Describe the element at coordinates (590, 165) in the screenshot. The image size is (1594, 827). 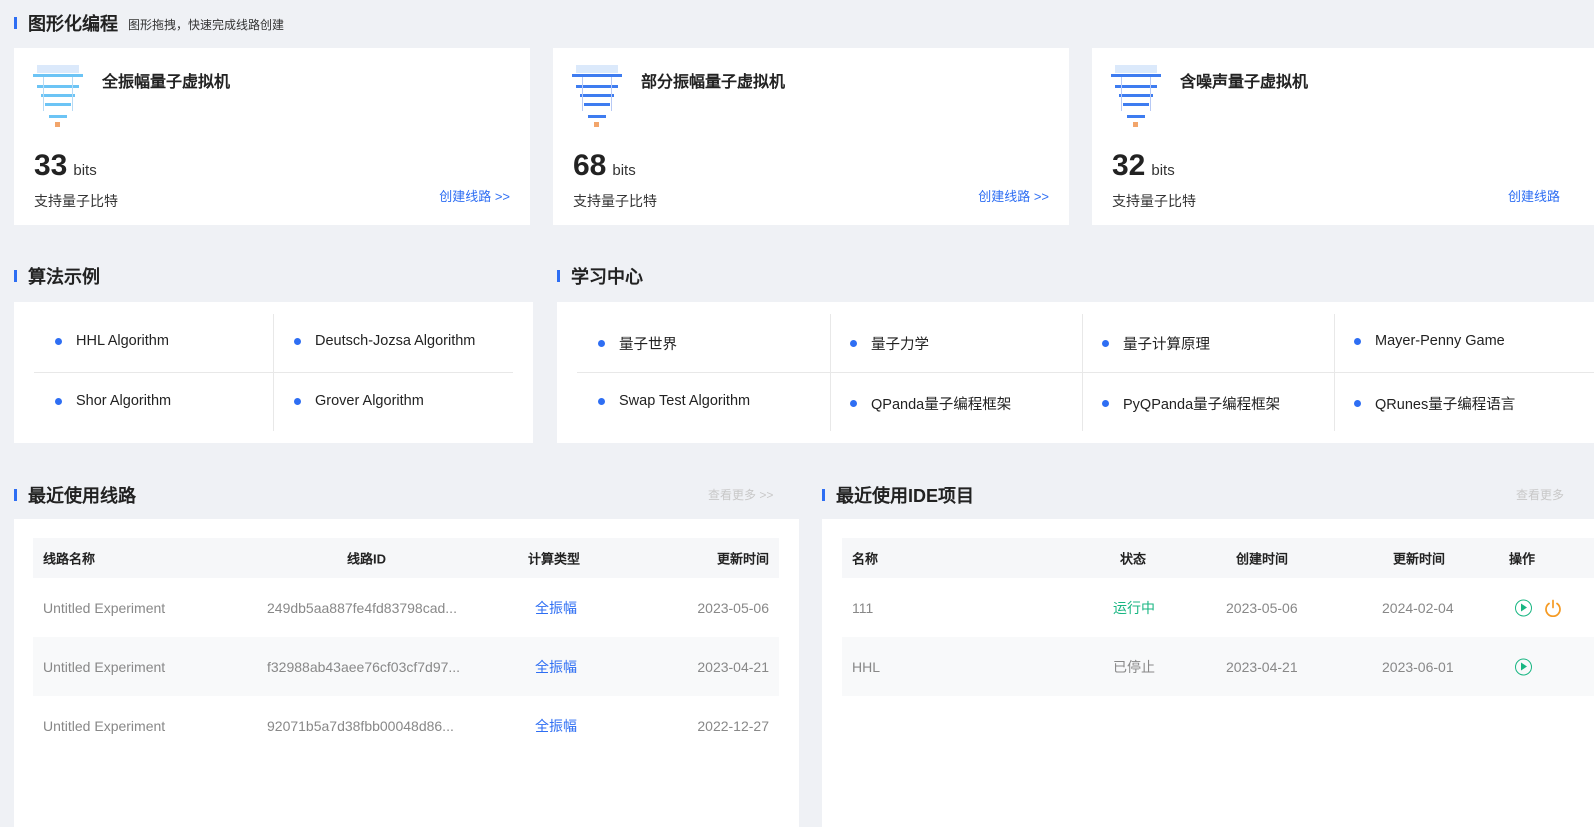
I see `qubit-count-value: 68` at that location.